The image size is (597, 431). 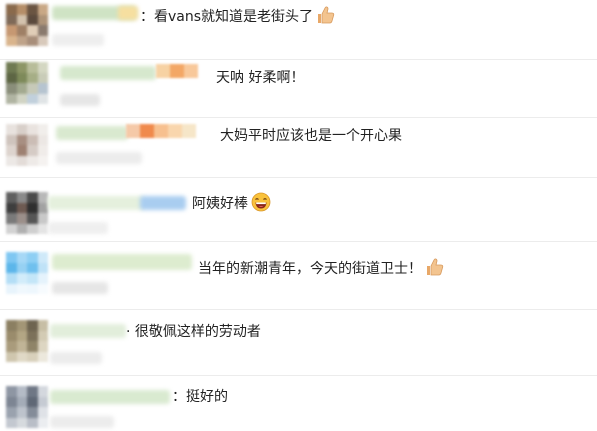 I want to click on comment-item: ：挺好的, so click(x=298, y=403).